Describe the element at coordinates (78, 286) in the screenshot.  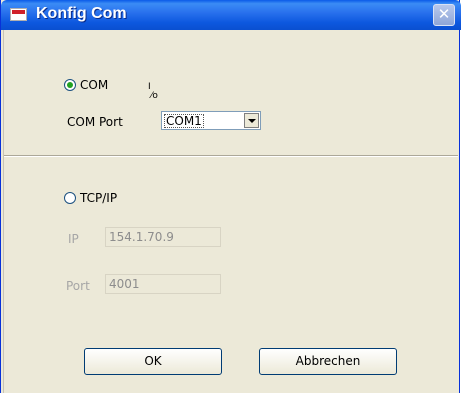
I see `tcp-port-label: Port` at that location.